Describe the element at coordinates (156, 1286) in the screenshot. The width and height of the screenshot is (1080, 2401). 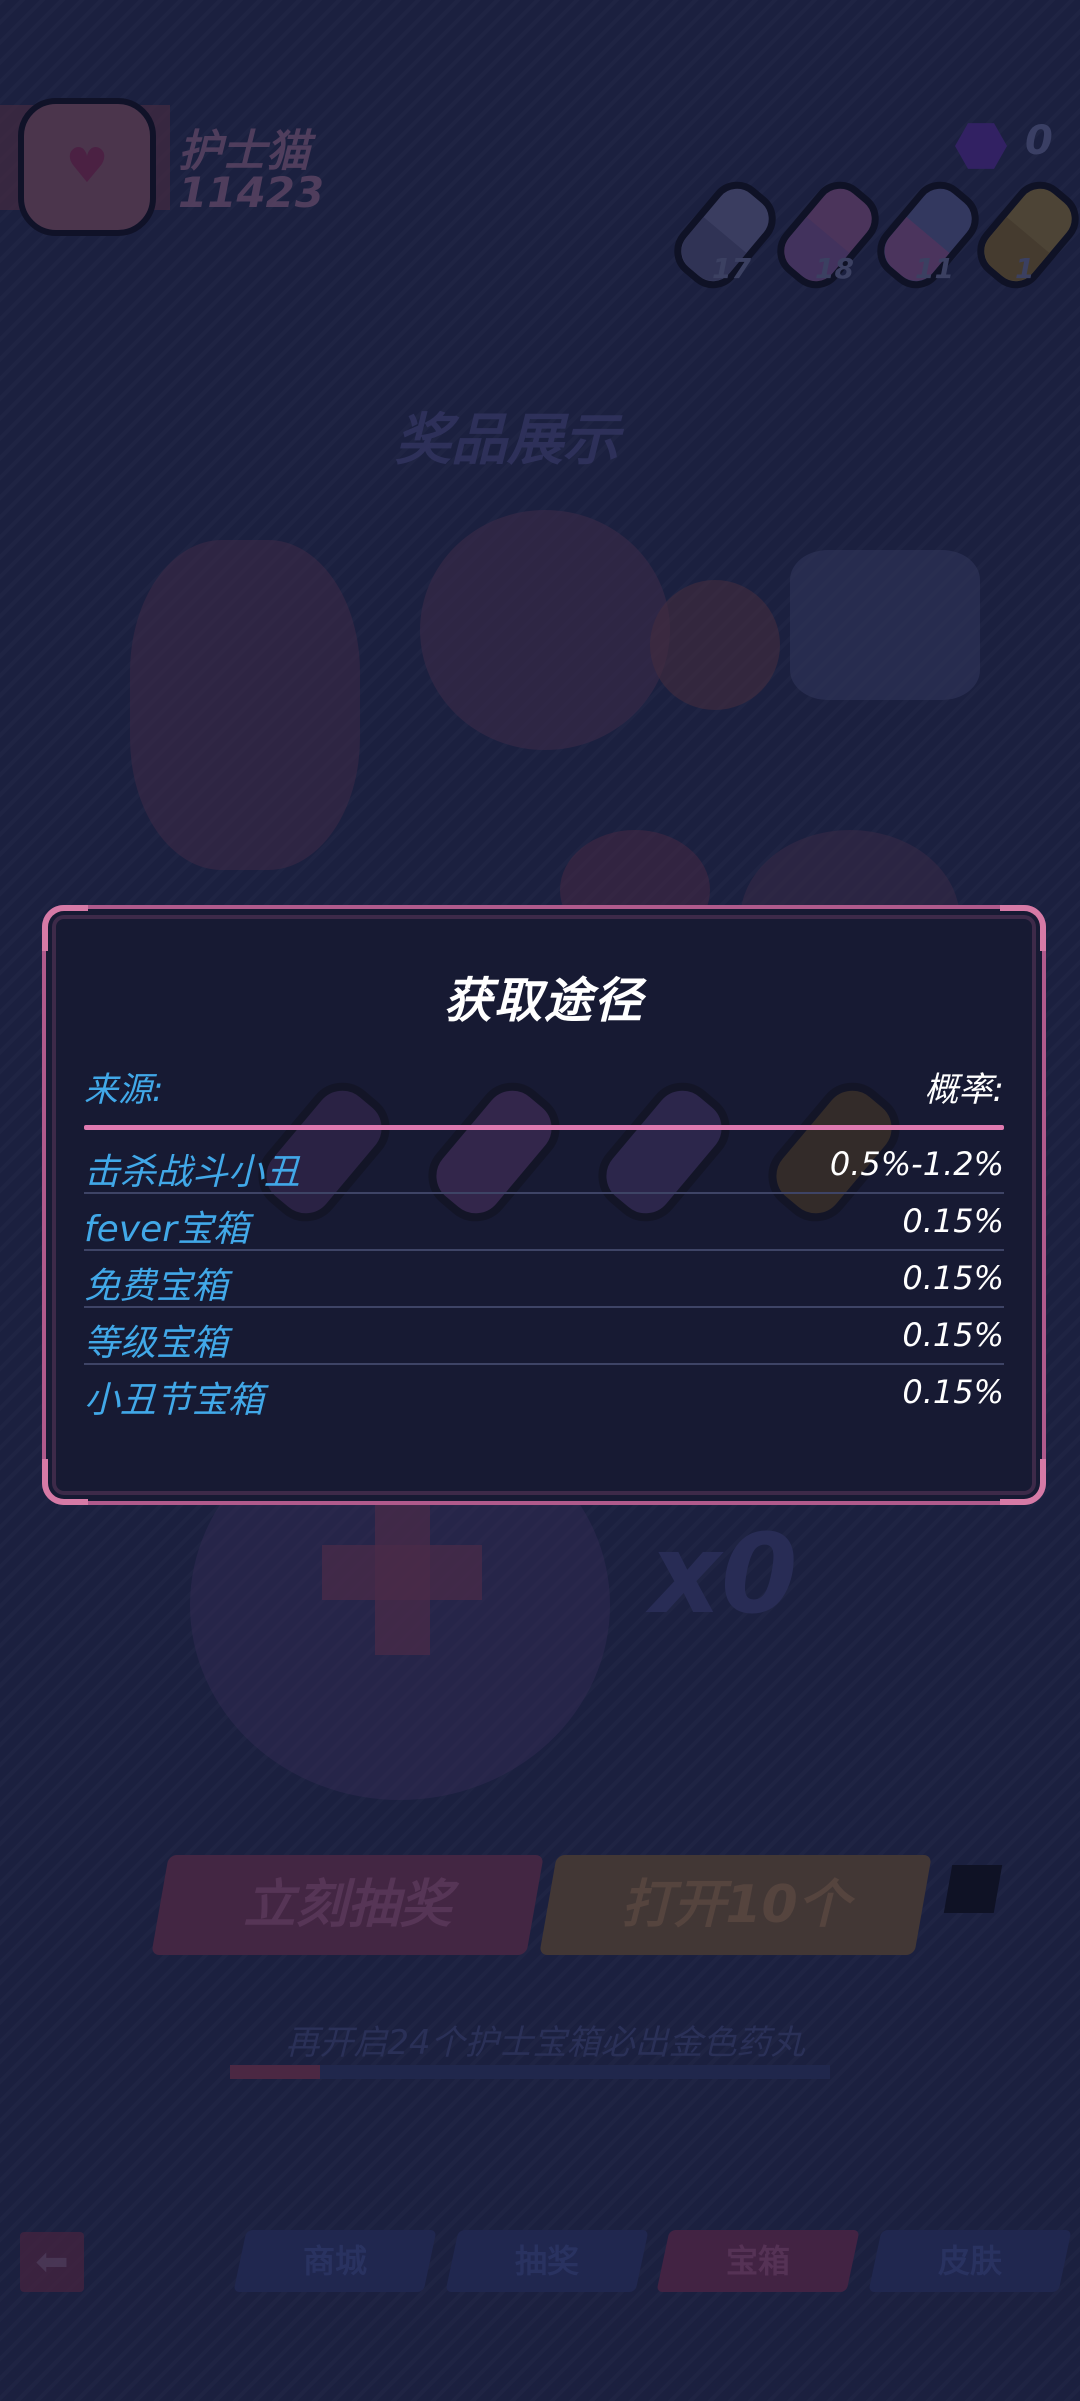
I see `source-name: 免费宝箱` at that location.